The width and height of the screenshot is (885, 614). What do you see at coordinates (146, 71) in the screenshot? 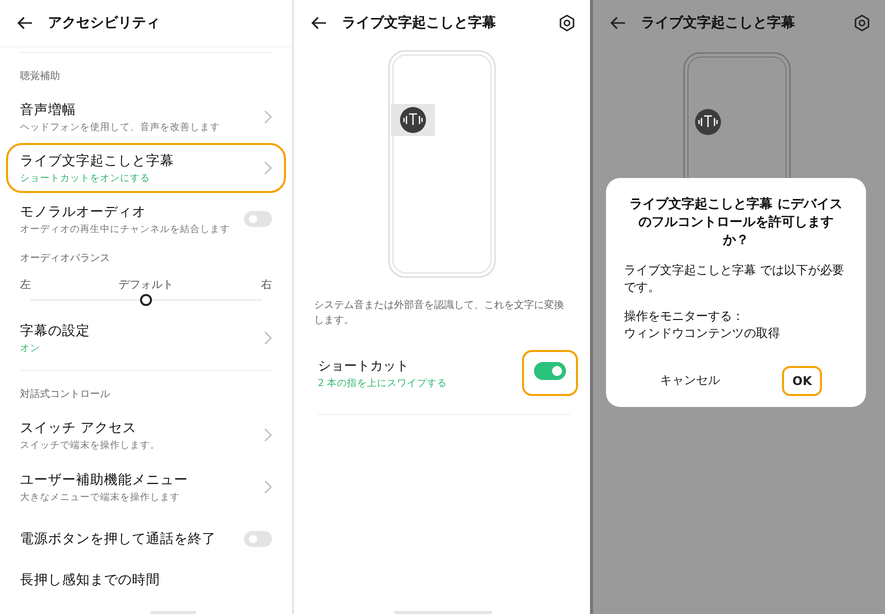
I see `section-label: 聴覚補助` at bounding box center [146, 71].